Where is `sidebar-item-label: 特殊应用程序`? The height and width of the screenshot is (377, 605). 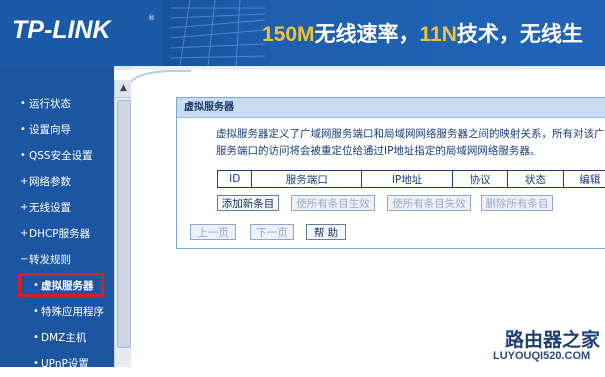 sidebar-item-label: 特殊应用程序 is located at coordinates (72, 312).